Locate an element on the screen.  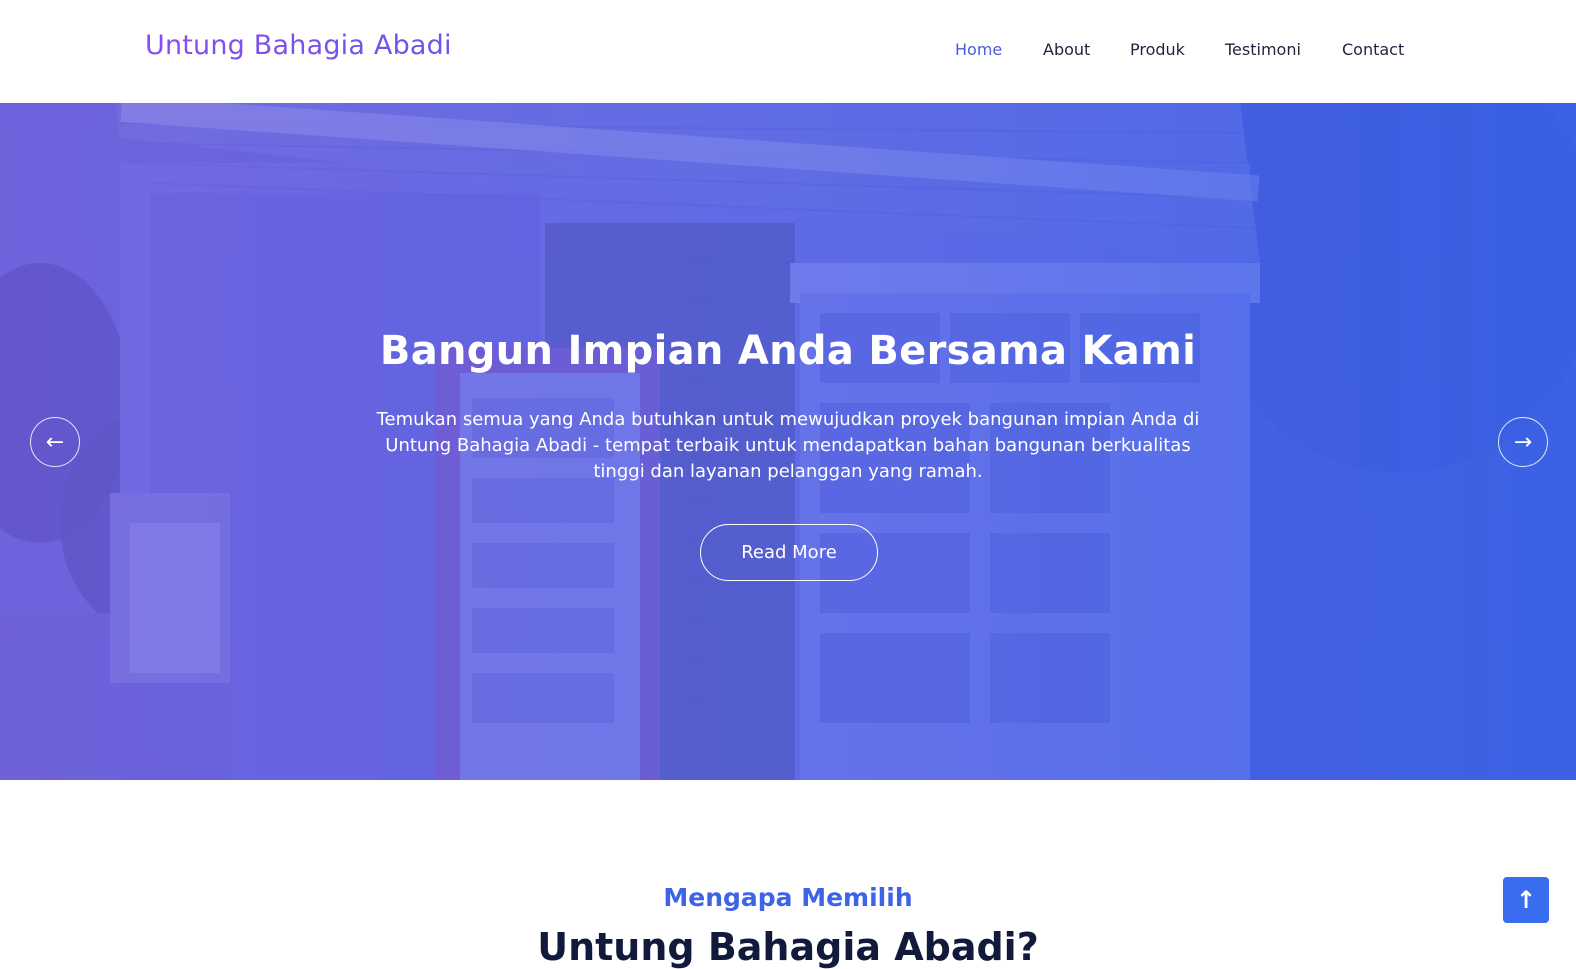
section-eyebrow: Mengapa Memilih is located at coordinates (788, 897).